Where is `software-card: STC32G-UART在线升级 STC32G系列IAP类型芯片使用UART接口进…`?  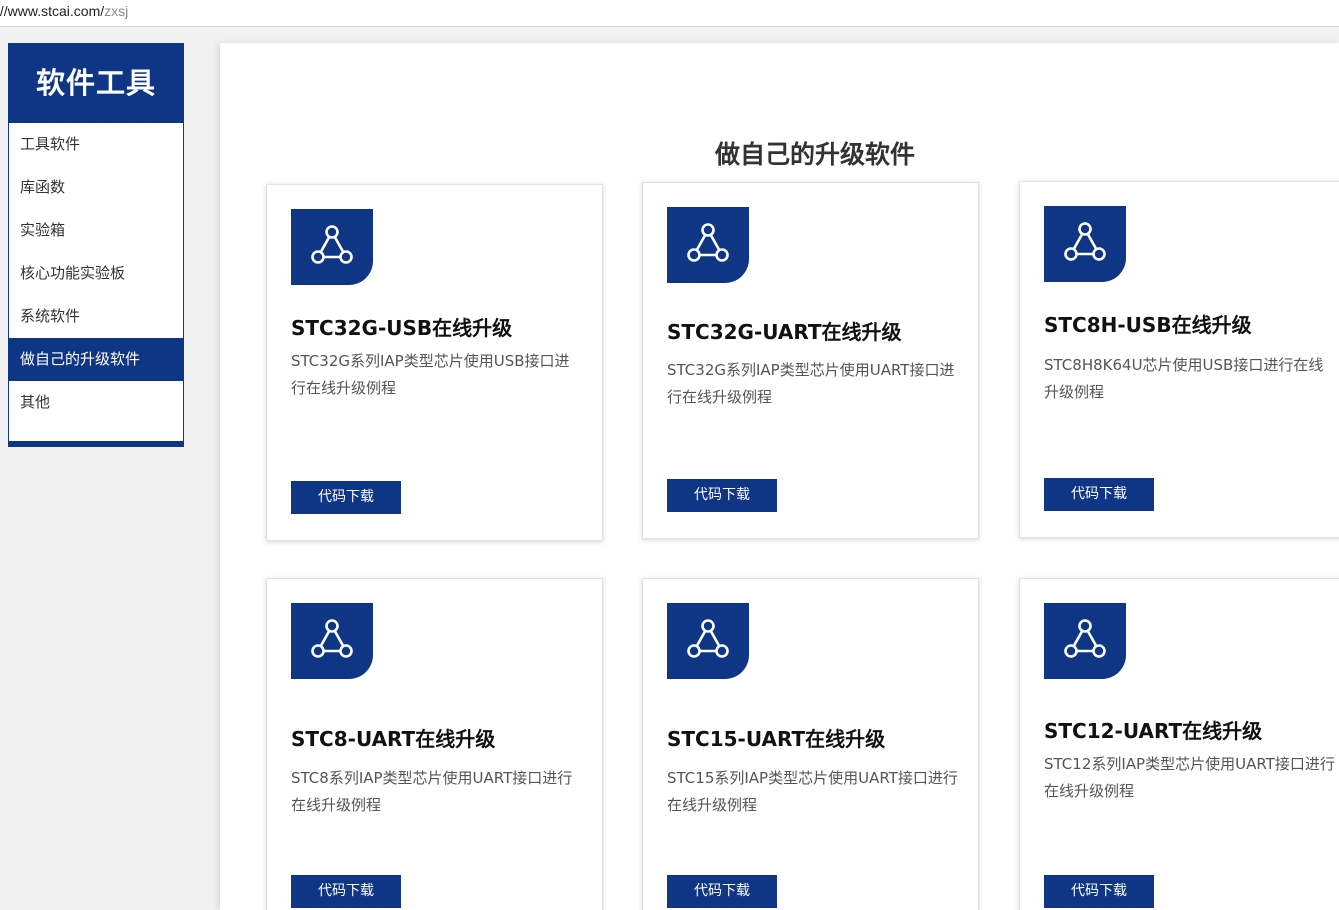
software-card: STC32G-UART在线升级 STC32G系列IAP类型芯片使用UART接口进… is located at coordinates (810, 360).